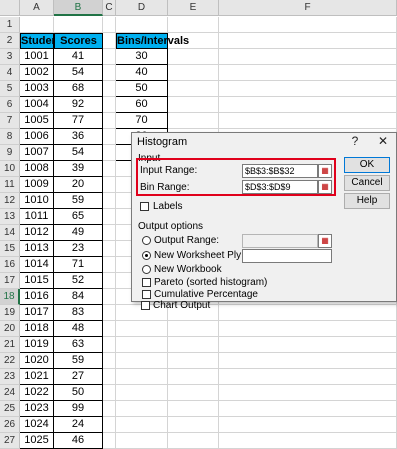  I want to click on score-cell: 68, so click(78, 89).